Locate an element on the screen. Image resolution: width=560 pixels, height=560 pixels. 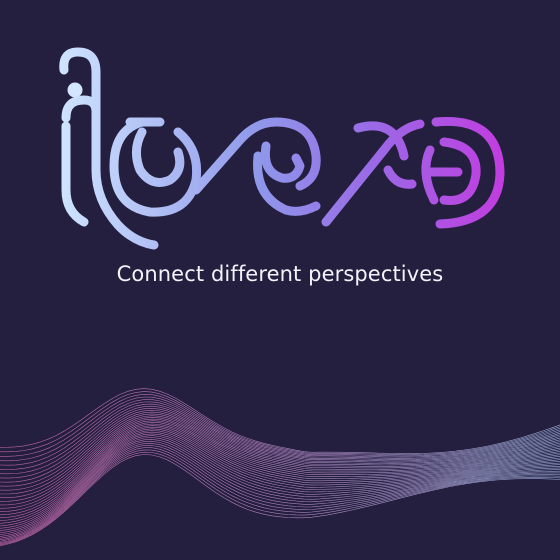
logo-b-outer is located at coordinates (155, 167).